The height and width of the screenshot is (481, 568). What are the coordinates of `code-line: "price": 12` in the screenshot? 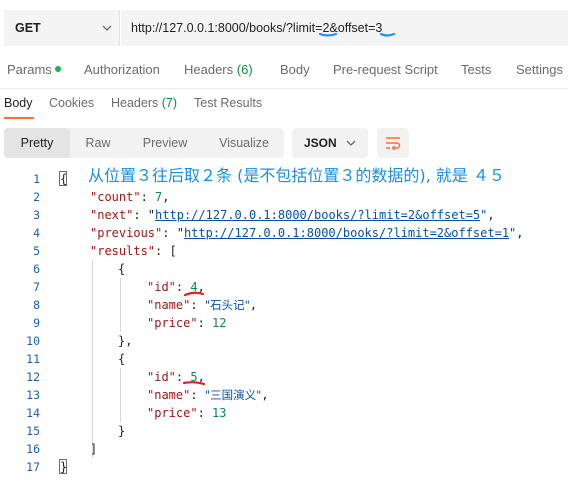 It's located at (187, 323).